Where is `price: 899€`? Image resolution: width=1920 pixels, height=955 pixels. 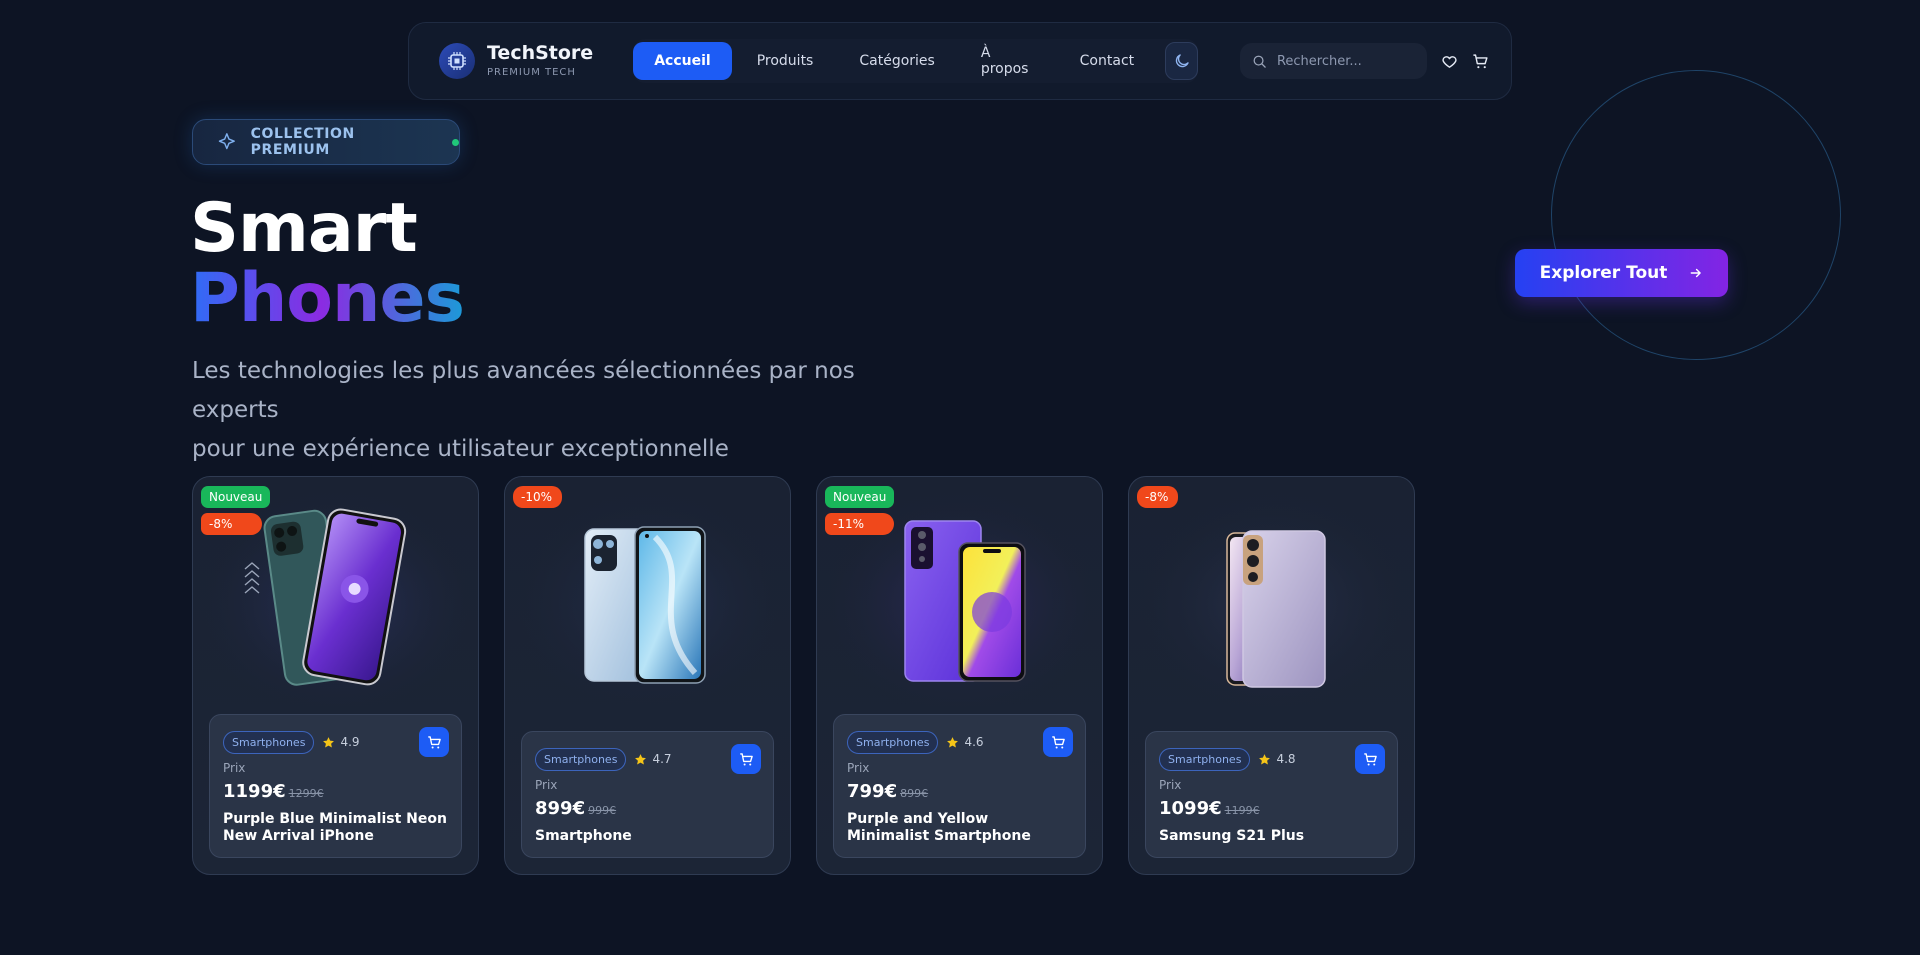
price: 899€ is located at coordinates (560, 808).